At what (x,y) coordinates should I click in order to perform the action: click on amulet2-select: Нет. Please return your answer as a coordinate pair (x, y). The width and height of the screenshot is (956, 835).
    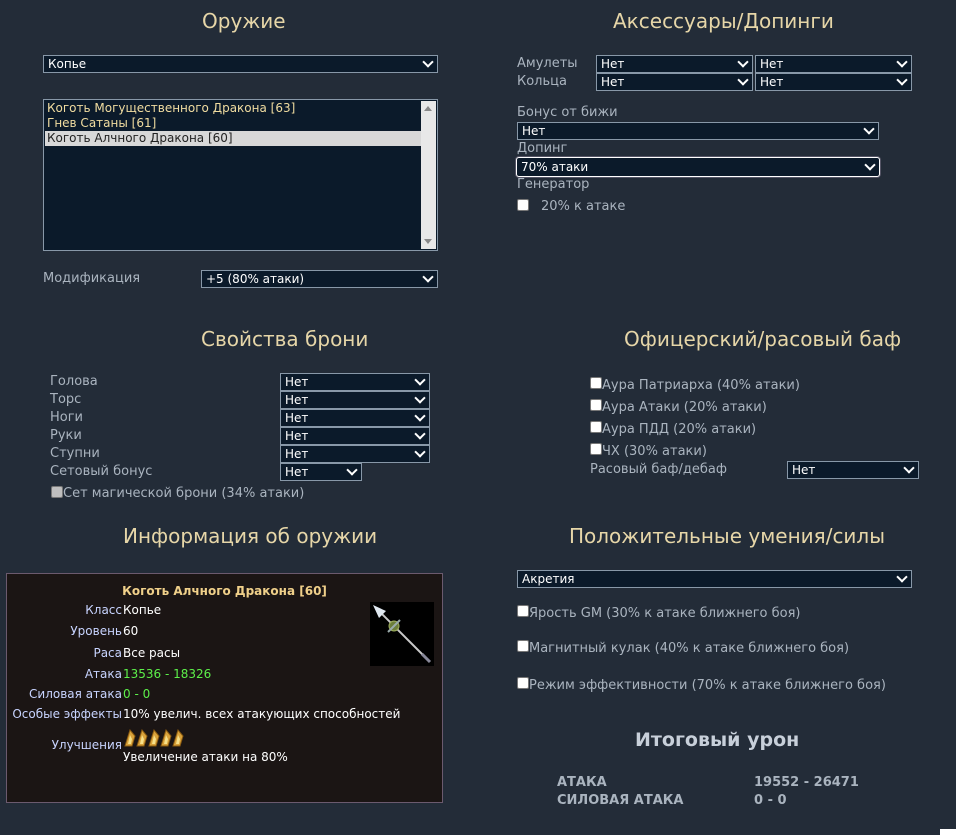
    Looking at the image, I should click on (833, 64).